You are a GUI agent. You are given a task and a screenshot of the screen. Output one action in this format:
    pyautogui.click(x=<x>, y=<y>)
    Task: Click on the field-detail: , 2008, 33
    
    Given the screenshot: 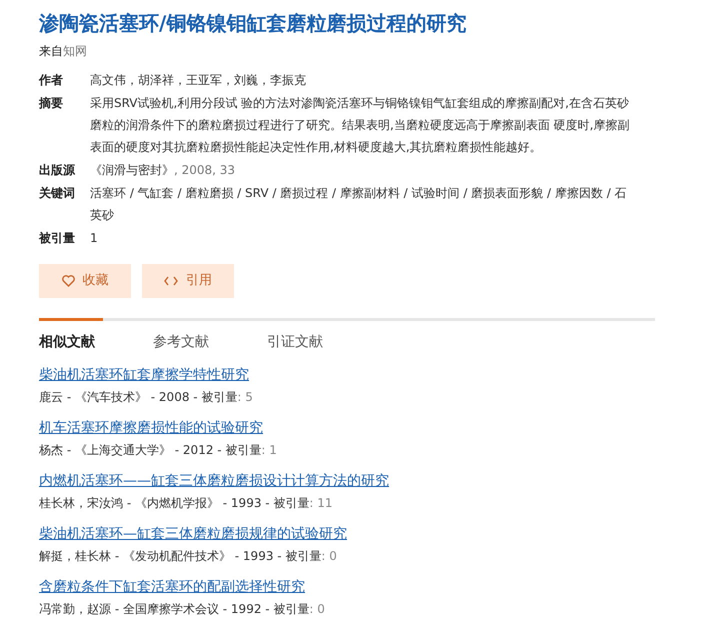 What is the action you would take?
    pyautogui.click(x=205, y=170)
    